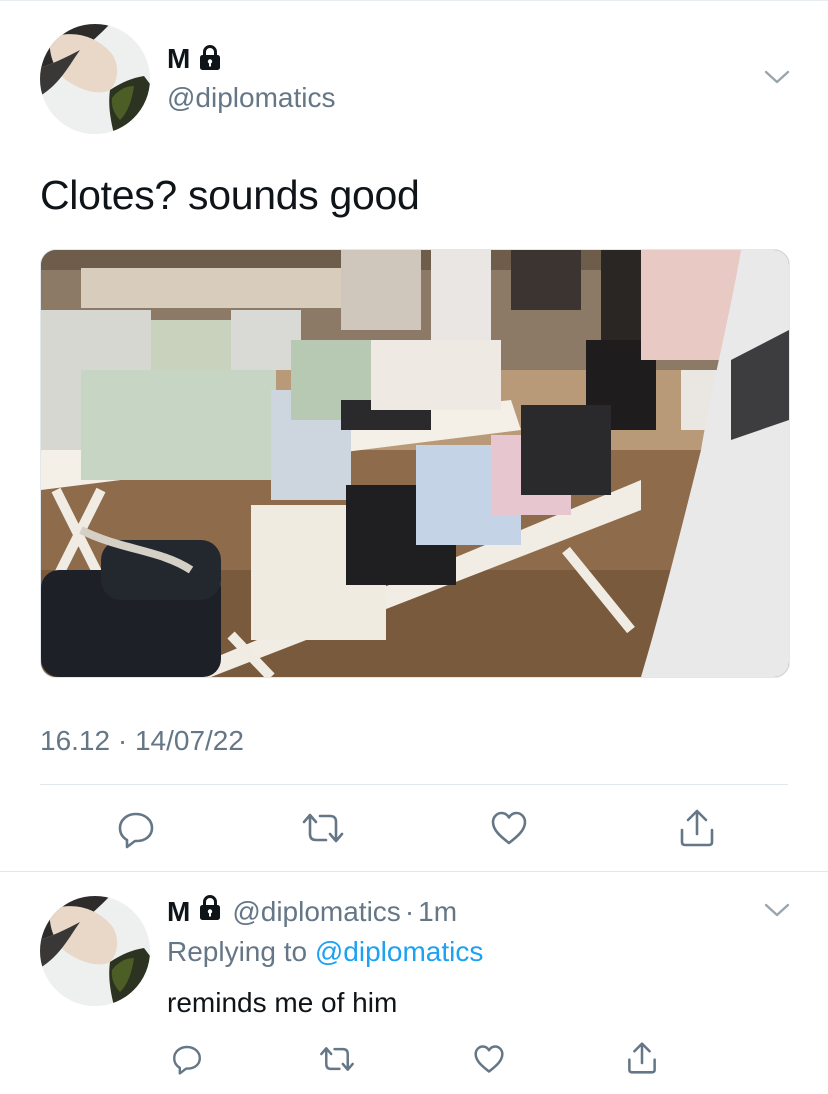  Describe the element at coordinates (230, 195) in the screenshot. I see `tweet-text: Clotes? sounds good` at that location.